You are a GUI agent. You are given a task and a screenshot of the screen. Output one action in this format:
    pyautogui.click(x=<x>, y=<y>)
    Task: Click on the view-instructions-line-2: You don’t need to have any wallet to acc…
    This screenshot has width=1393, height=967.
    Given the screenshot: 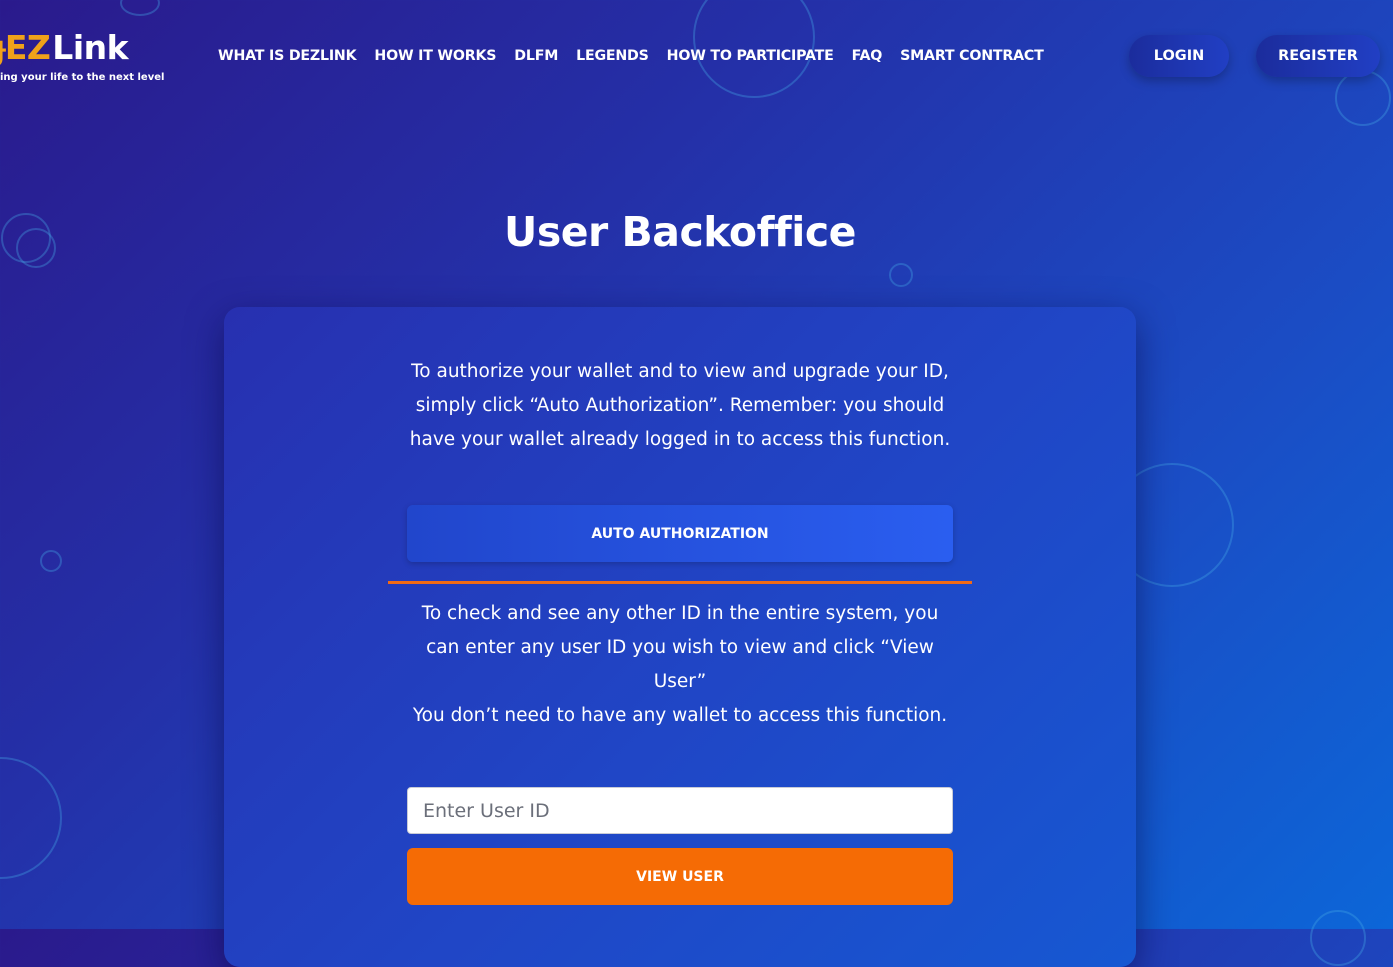 What is the action you would take?
    pyautogui.click(x=680, y=715)
    